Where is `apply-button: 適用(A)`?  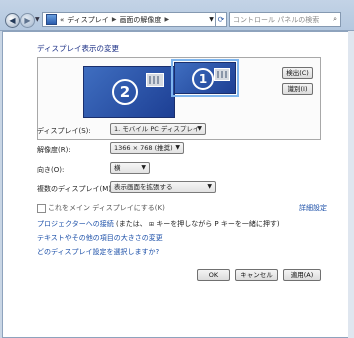 apply-button: 適用(A) is located at coordinates (302, 275).